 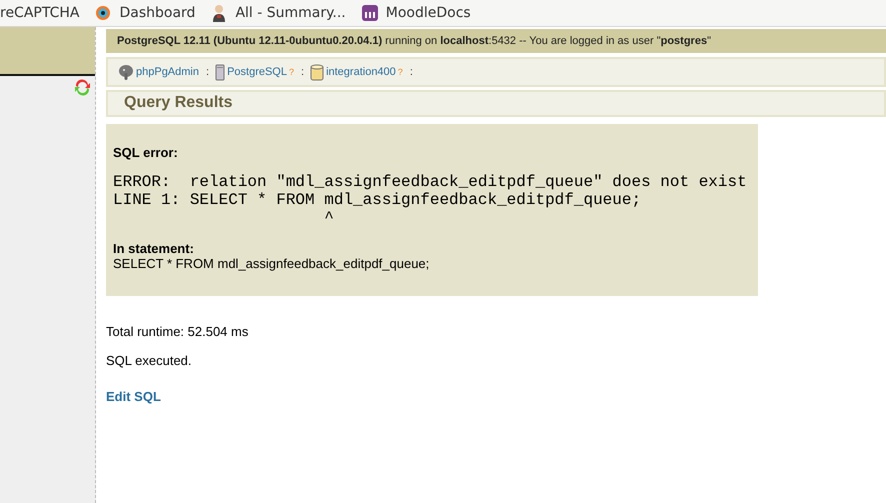 I want to click on error-message-line: ERROR: relation "mdl_assignfeedback_editpdf_queue" does not exist, so click(x=430, y=182).